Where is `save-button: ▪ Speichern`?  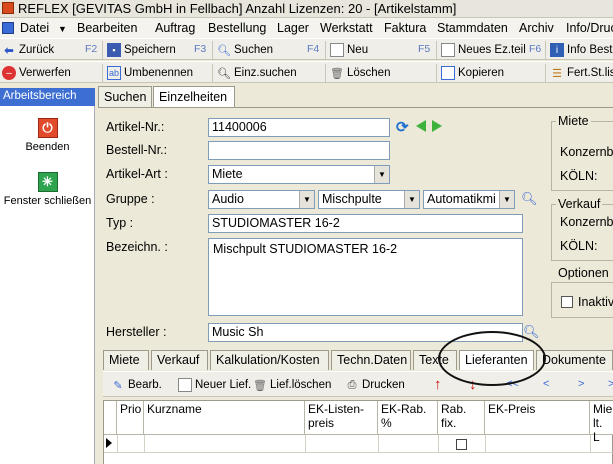
save-button: ▪ Speichern is located at coordinates (141, 50).